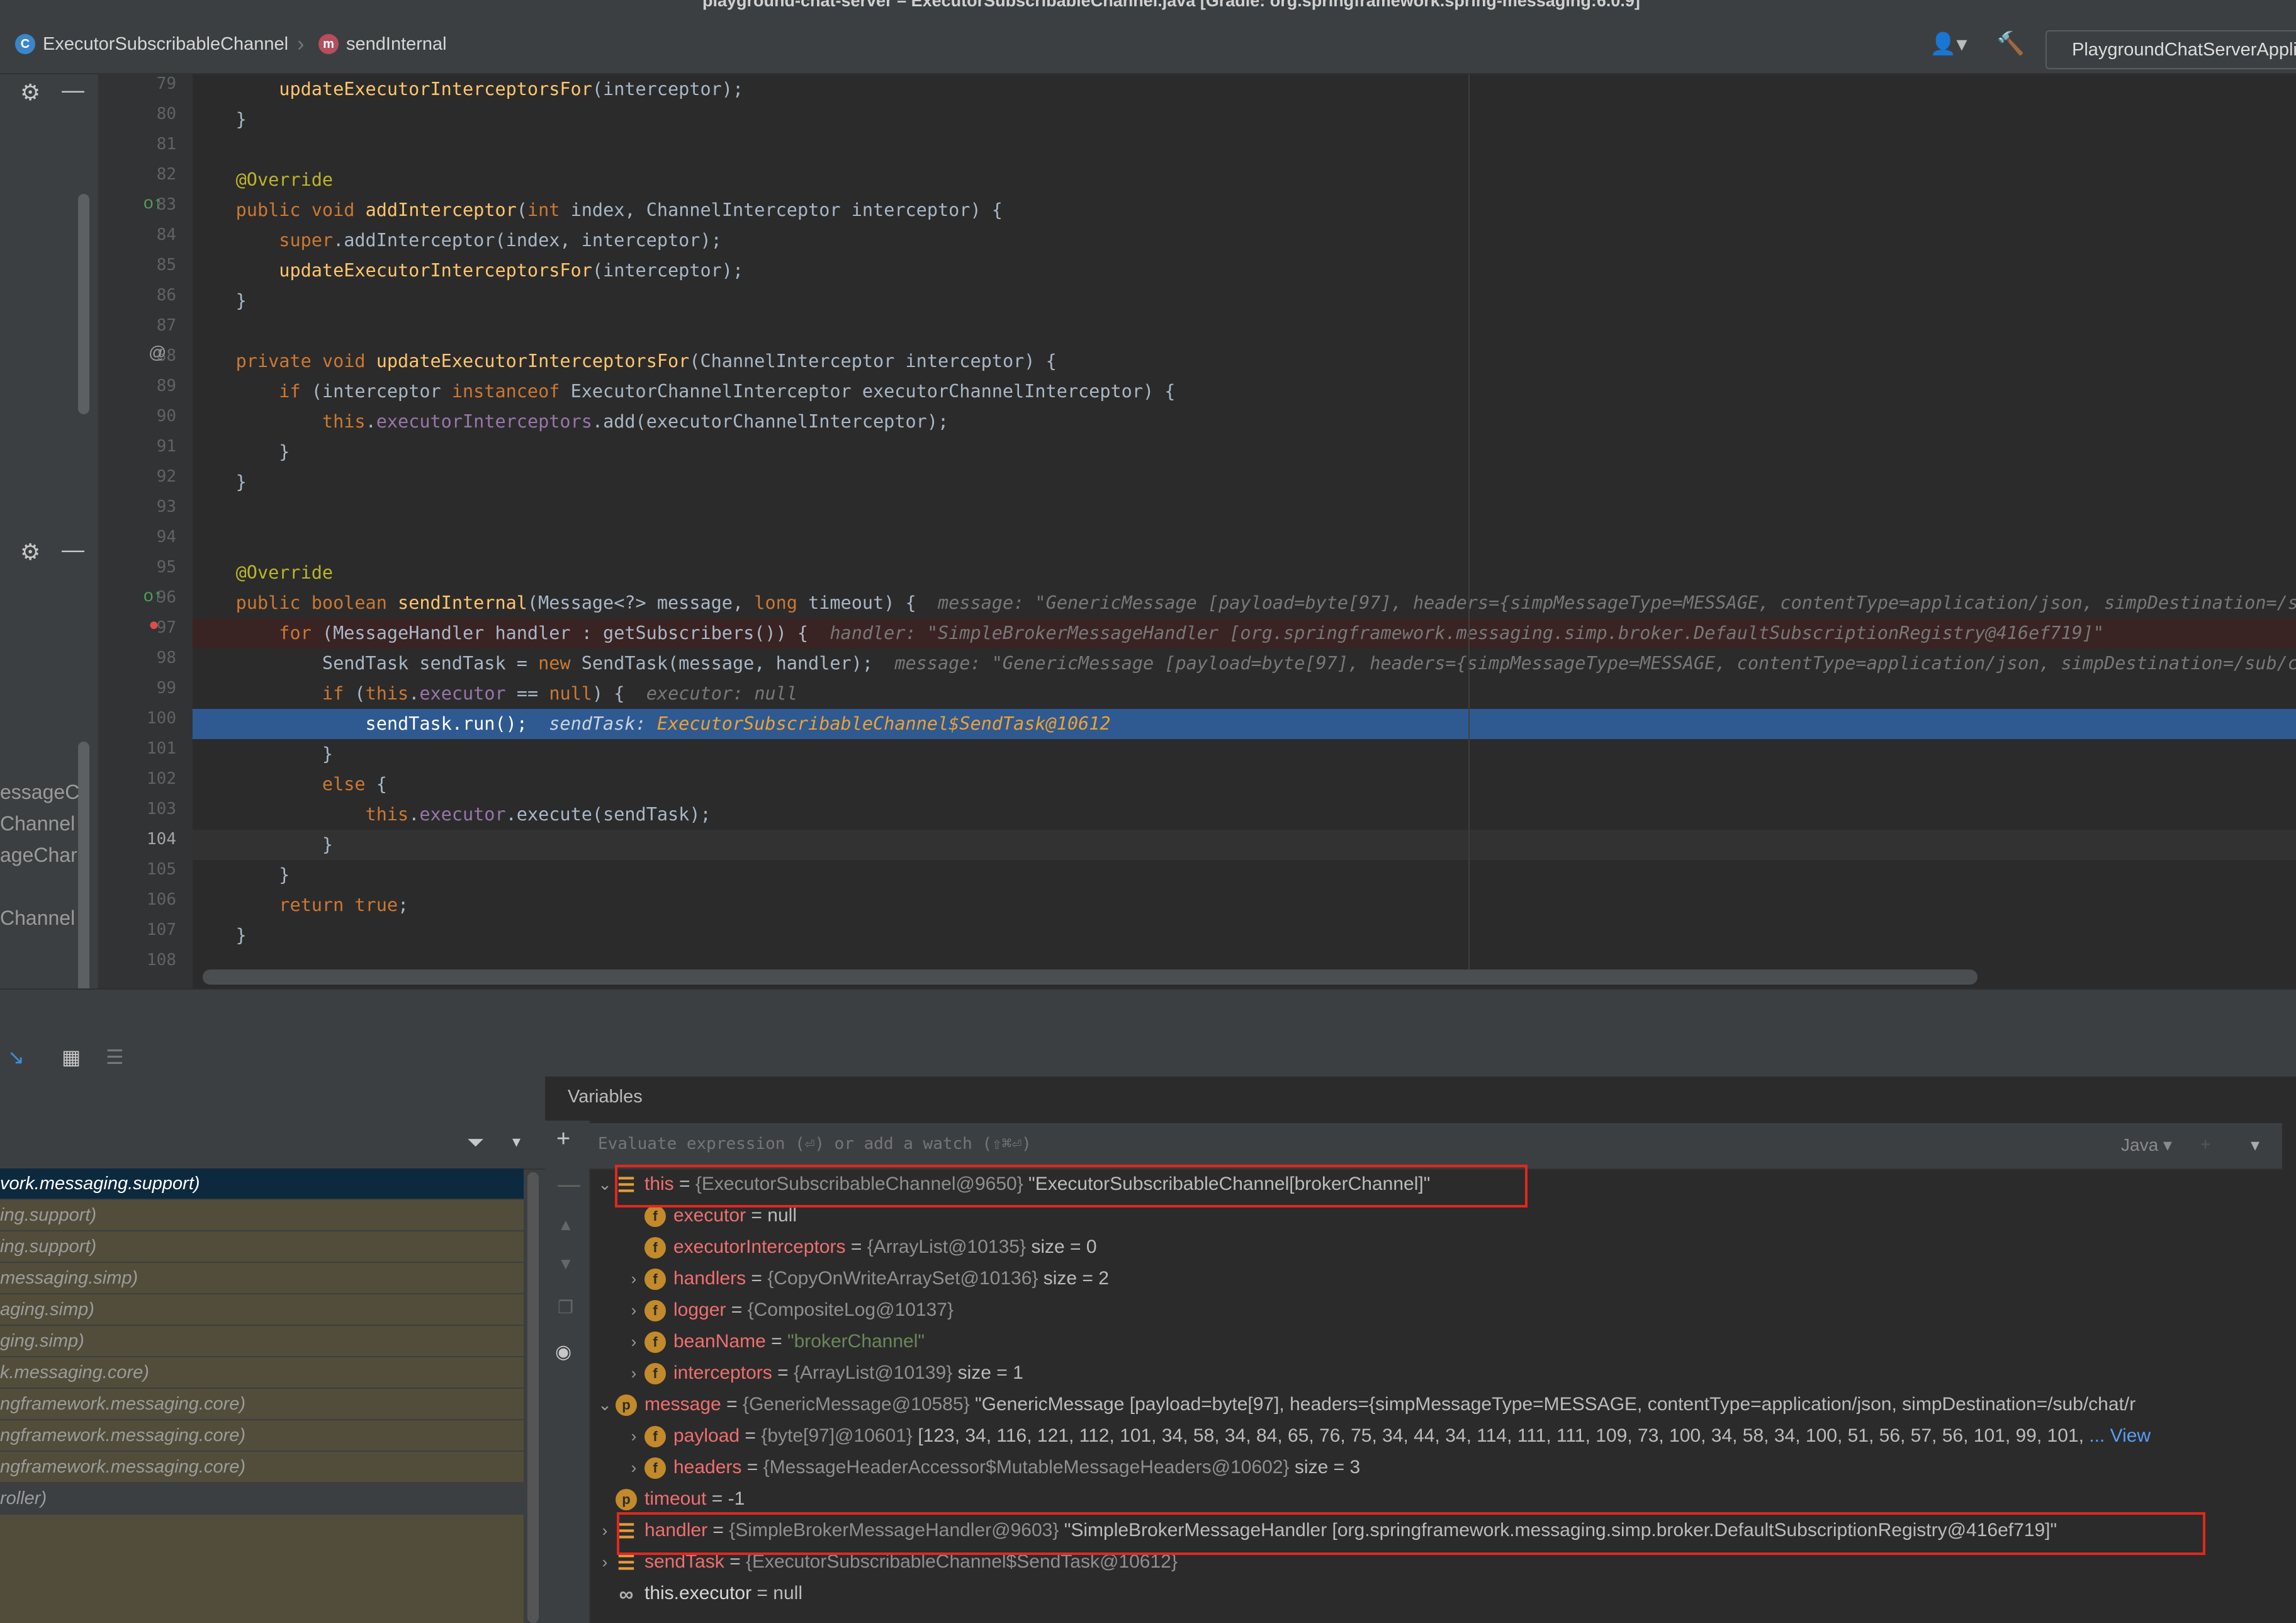 The image size is (2296, 1623). I want to click on code-line: @Override, so click(1244, 573).